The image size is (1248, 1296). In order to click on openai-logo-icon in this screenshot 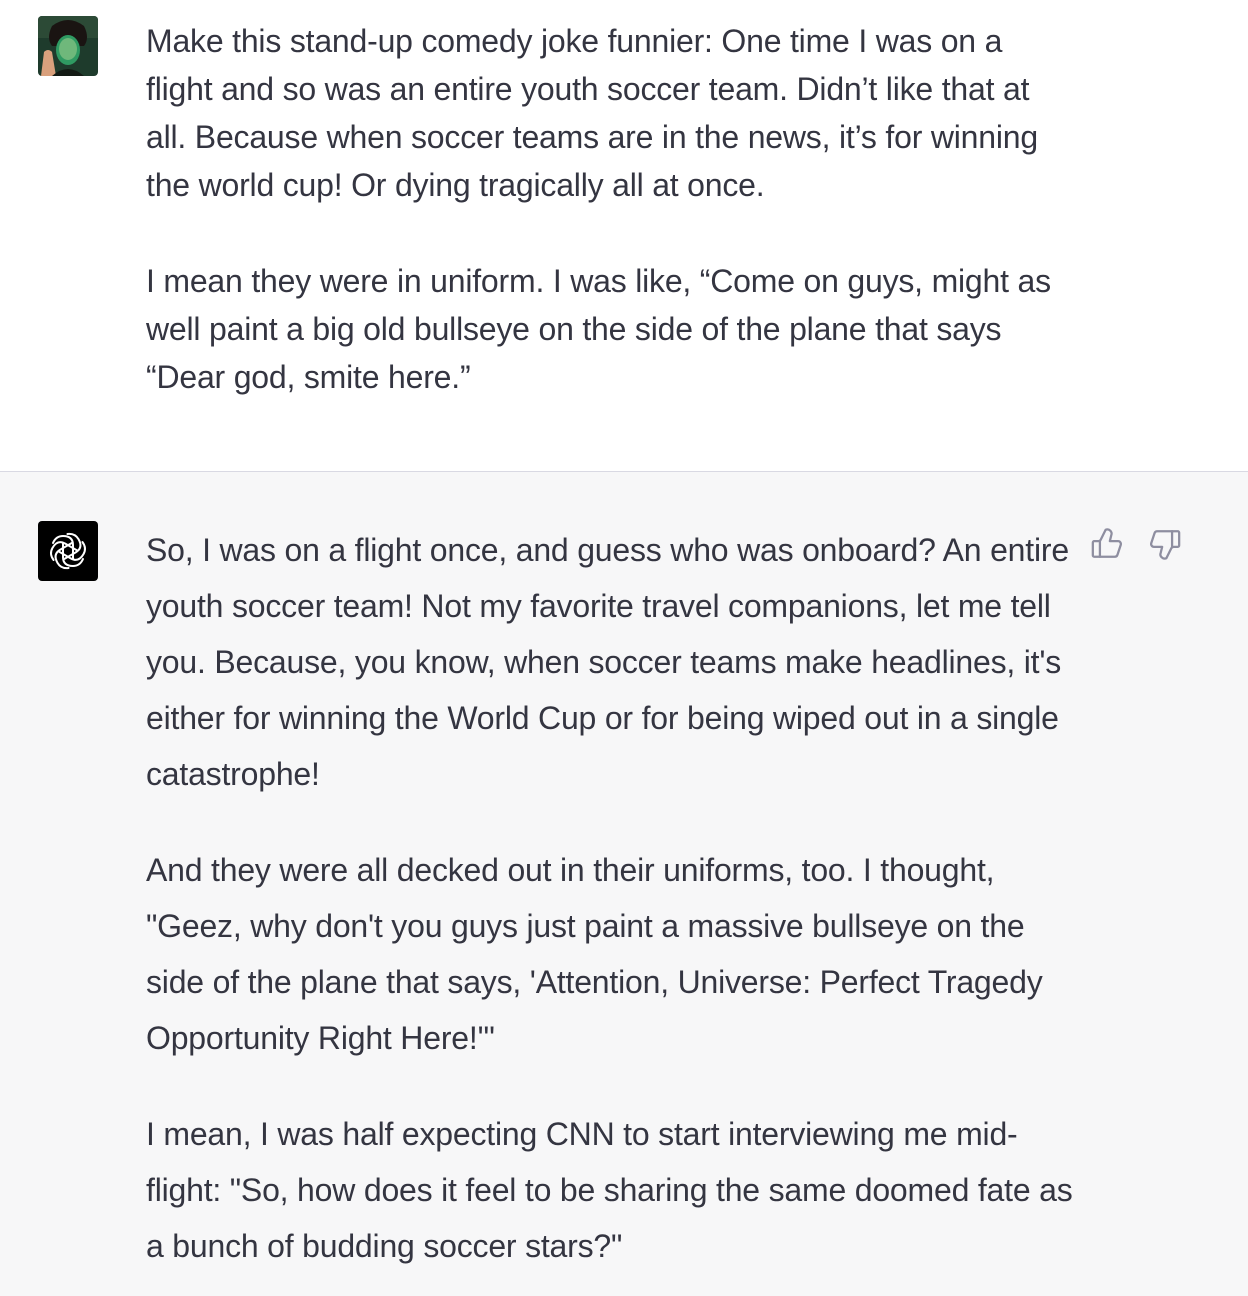, I will do `click(68, 551)`.